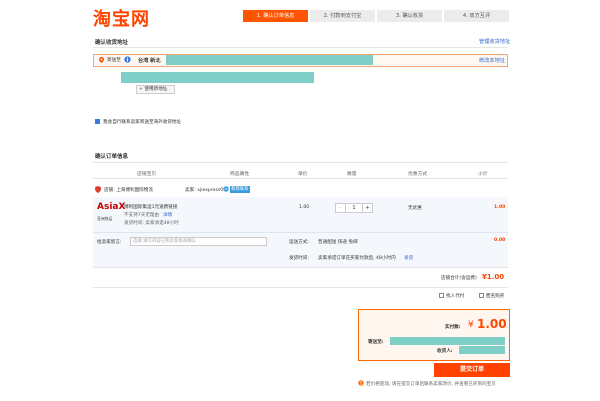 This screenshot has width=600, height=401. I want to click on item-note: 不支持7天无理由, so click(142, 215).